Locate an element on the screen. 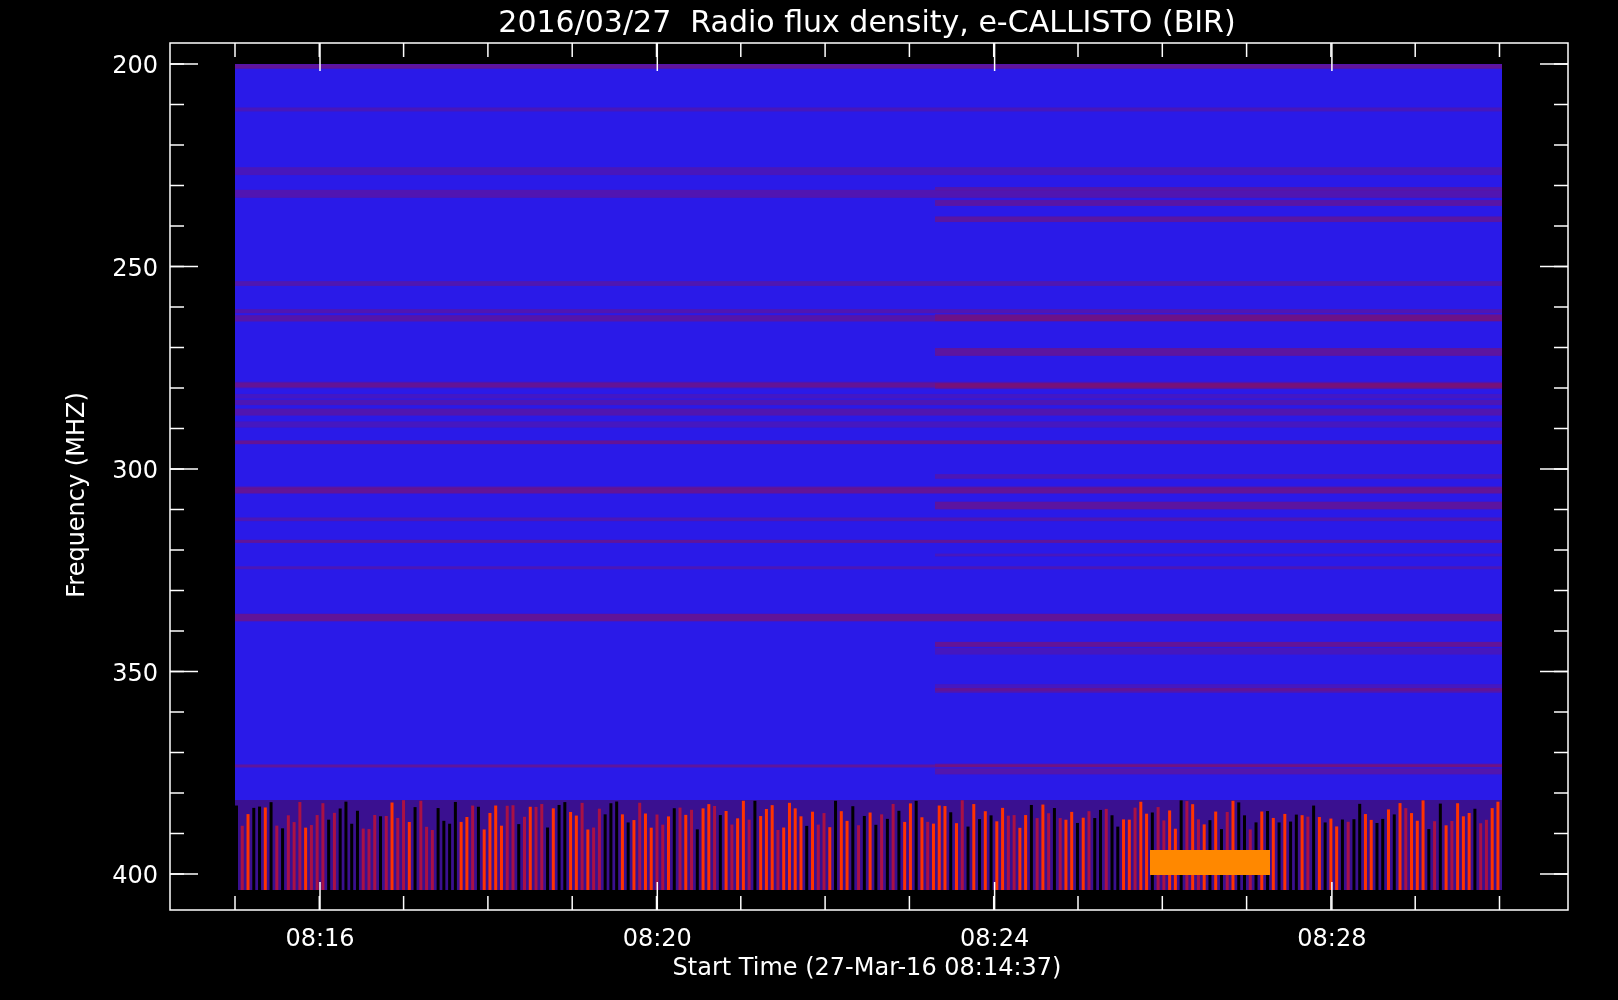 The height and width of the screenshot is (1000, 1618). y-axis-title: Frequency (MHZ) is located at coordinates (76, 495).